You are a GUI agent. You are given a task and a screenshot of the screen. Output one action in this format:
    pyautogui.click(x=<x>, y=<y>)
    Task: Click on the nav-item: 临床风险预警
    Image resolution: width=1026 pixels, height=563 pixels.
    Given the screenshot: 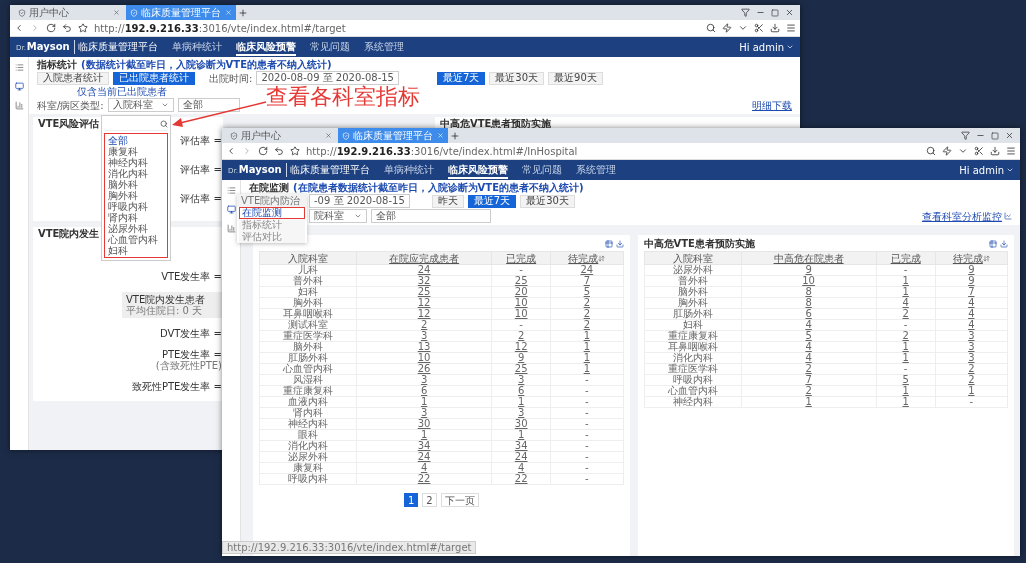 What is the action you would take?
    pyautogui.click(x=265, y=47)
    